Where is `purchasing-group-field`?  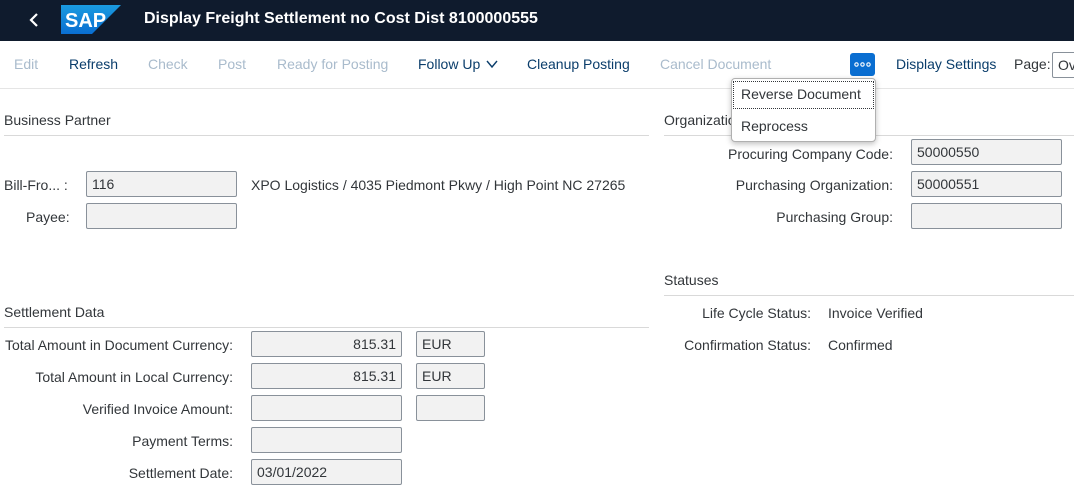
purchasing-group-field is located at coordinates (986, 216).